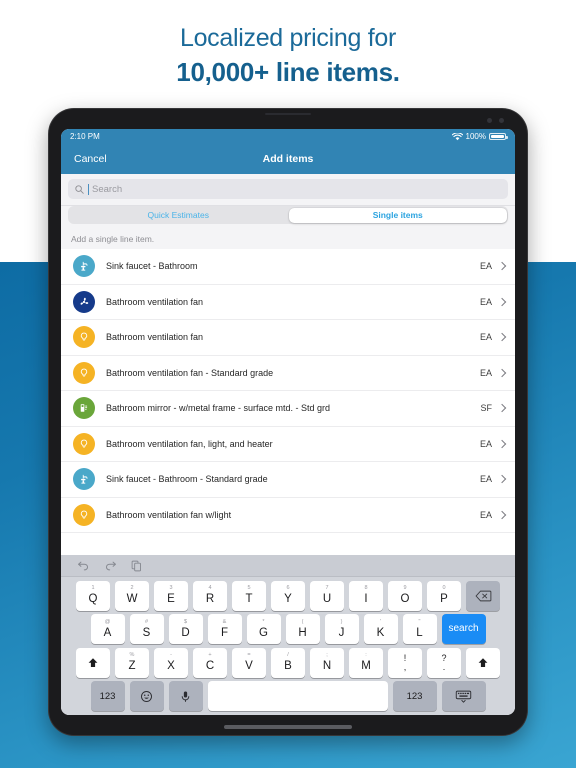 The width and height of the screenshot is (576, 768). I want to click on backspace-icon, so click(483, 595).